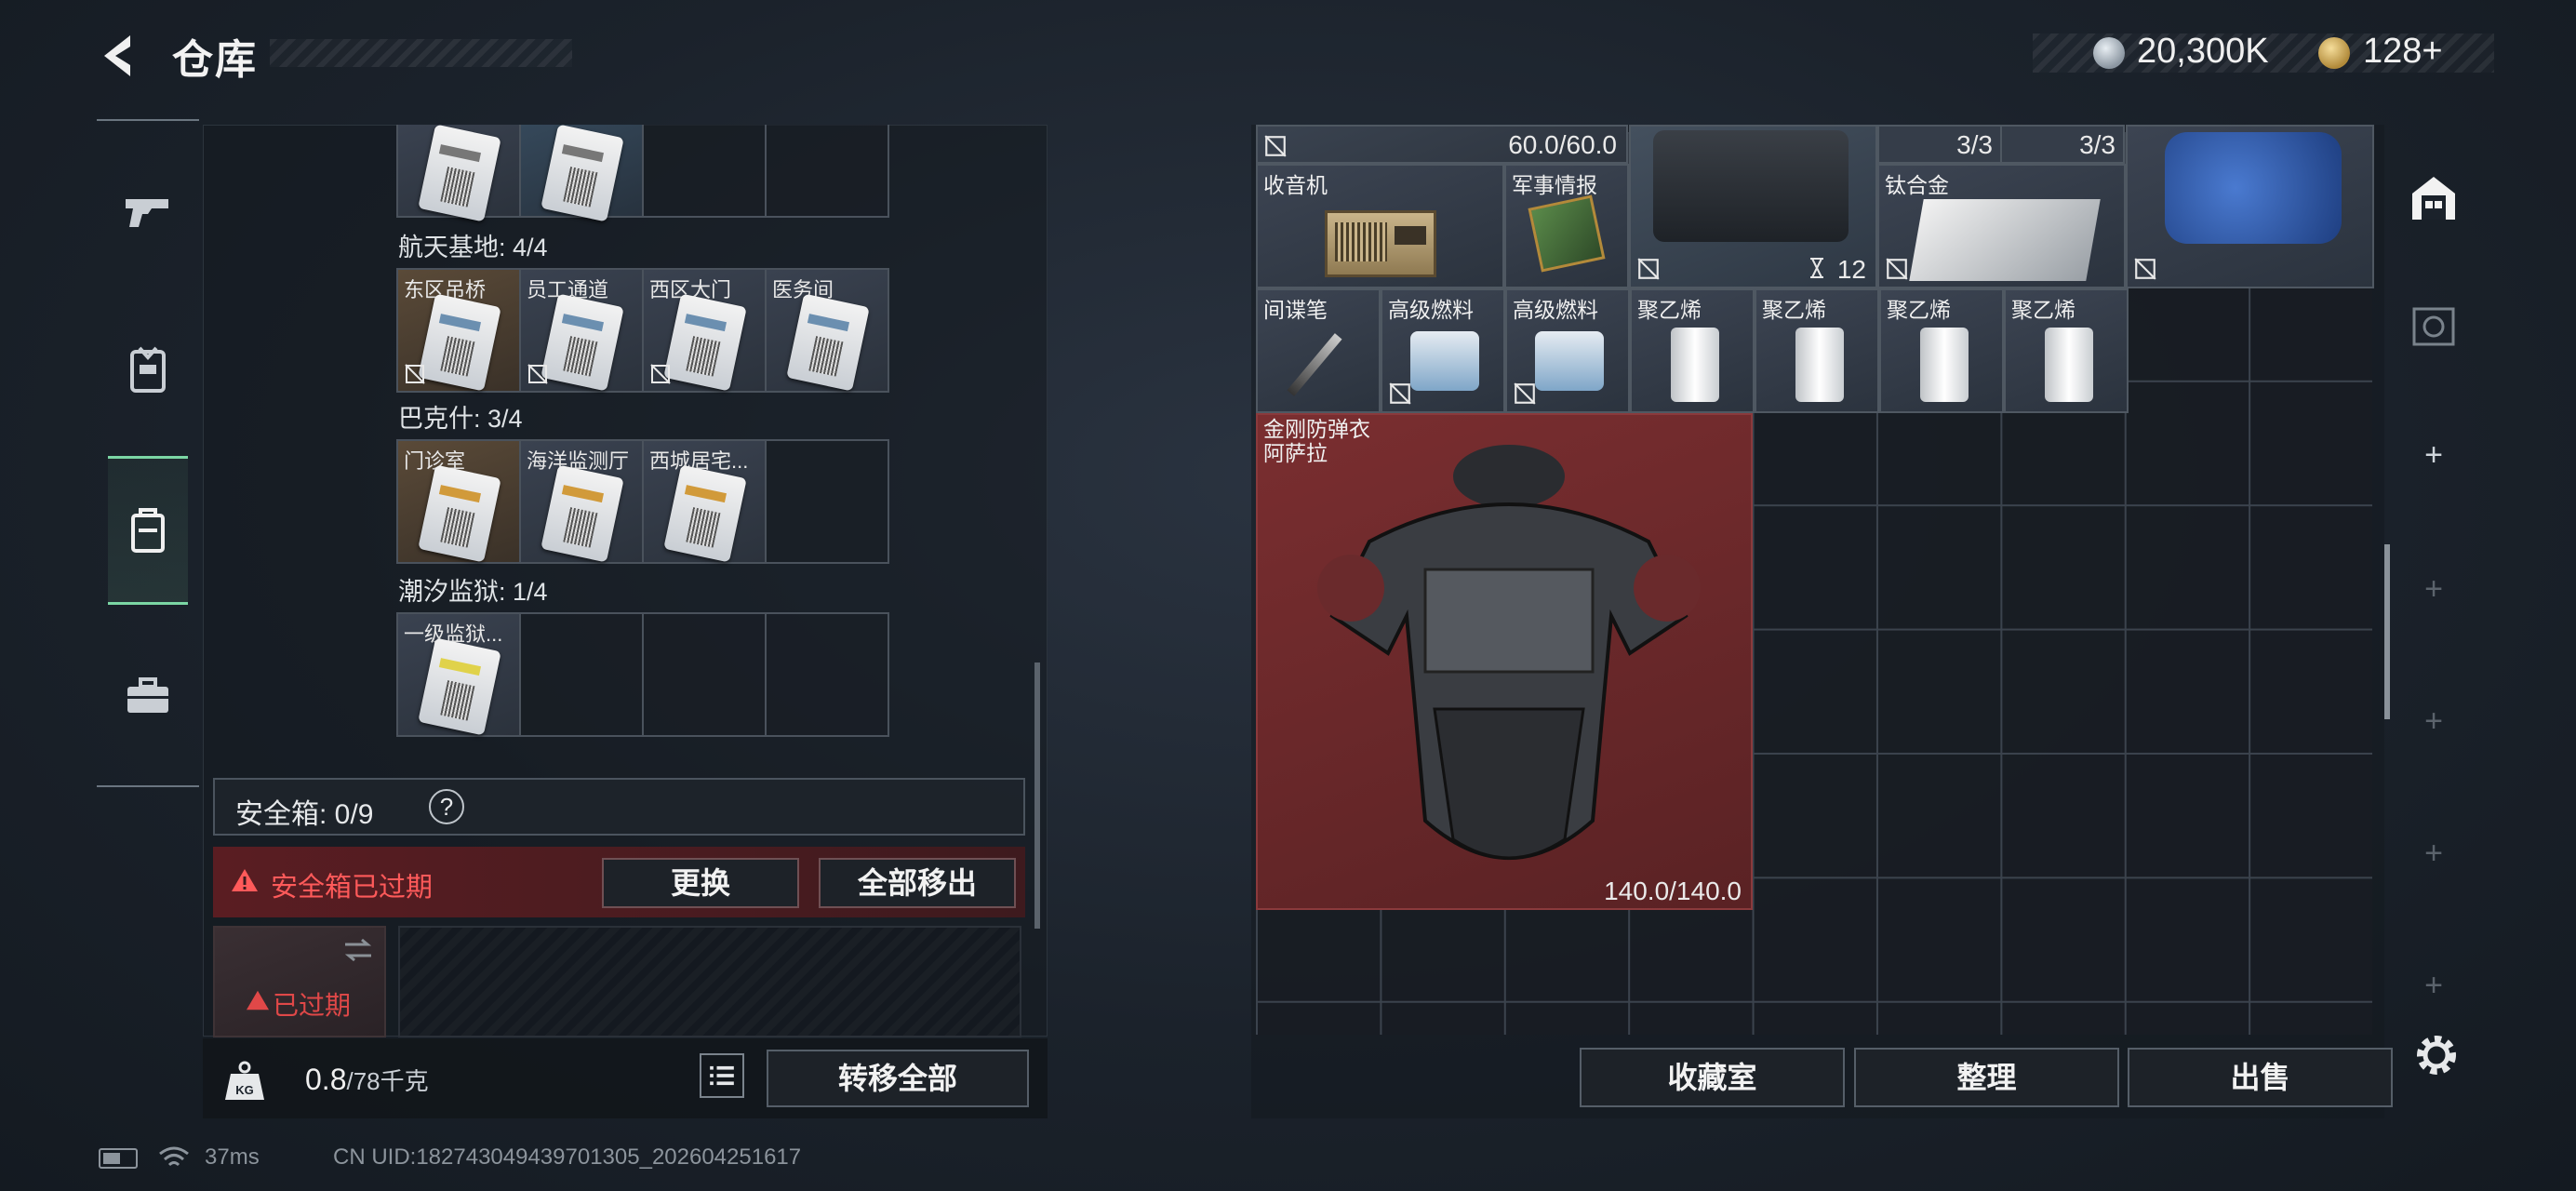 The width and height of the screenshot is (2576, 1191). I want to click on titanium-ingot-icon, so click(2005, 240).